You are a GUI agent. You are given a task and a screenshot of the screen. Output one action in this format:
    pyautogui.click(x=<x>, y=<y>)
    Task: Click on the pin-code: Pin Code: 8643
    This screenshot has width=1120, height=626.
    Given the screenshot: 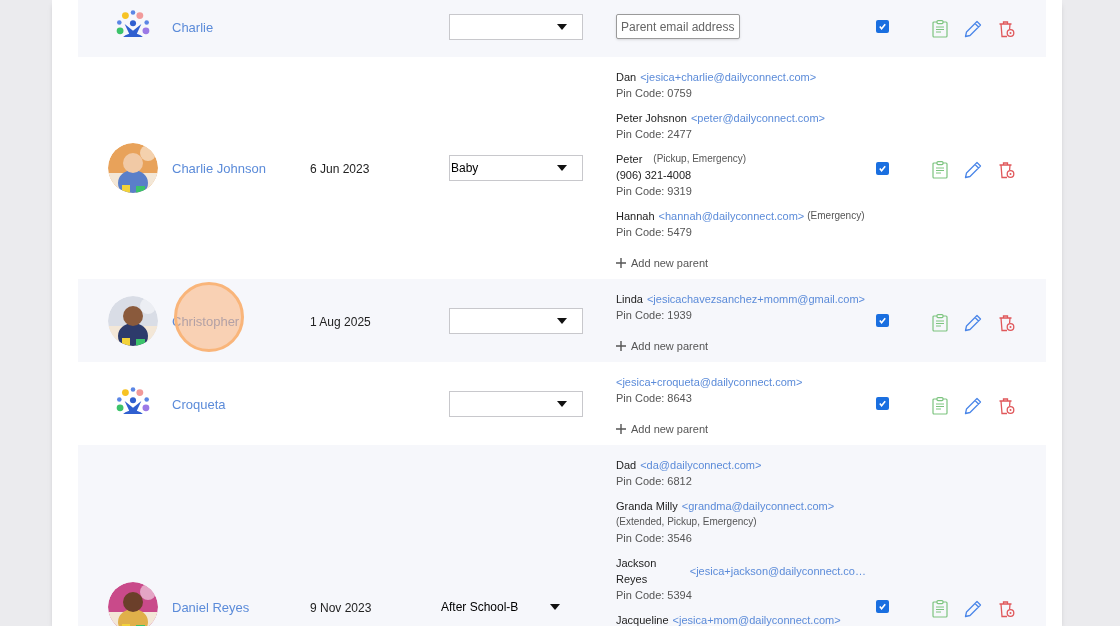 What is the action you would take?
    pyautogui.click(x=654, y=398)
    